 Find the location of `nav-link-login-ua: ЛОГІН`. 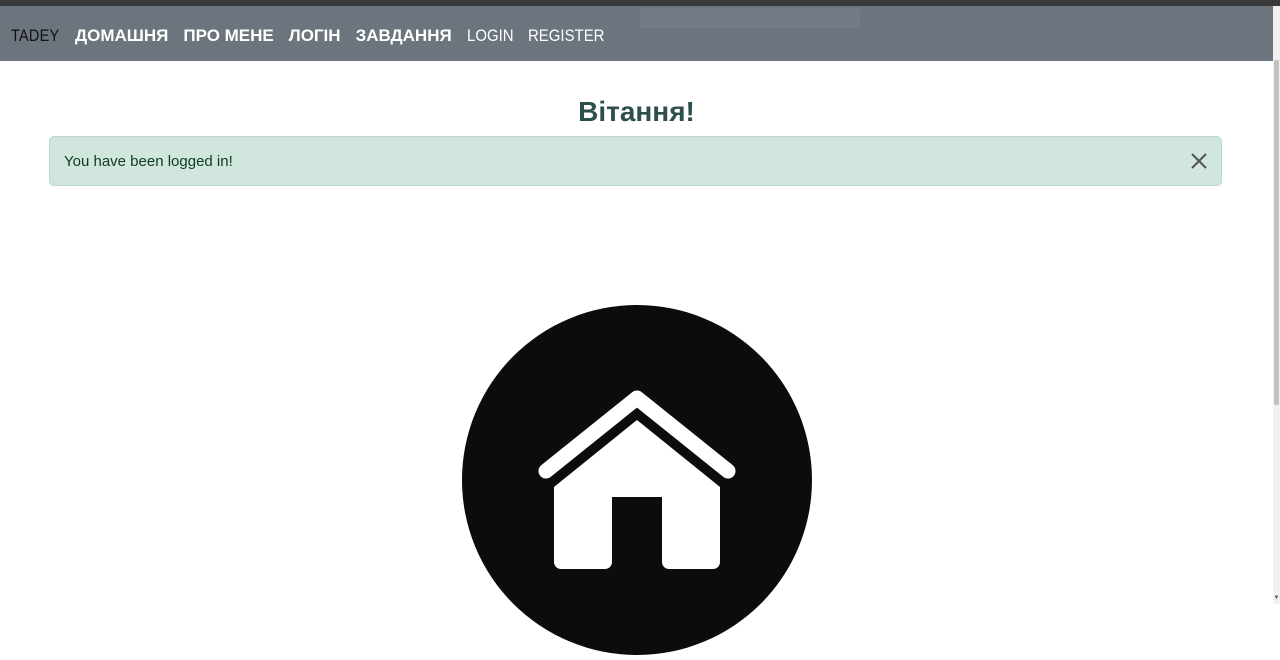

nav-link-login-ua: ЛОГІН is located at coordinates (315, 36).